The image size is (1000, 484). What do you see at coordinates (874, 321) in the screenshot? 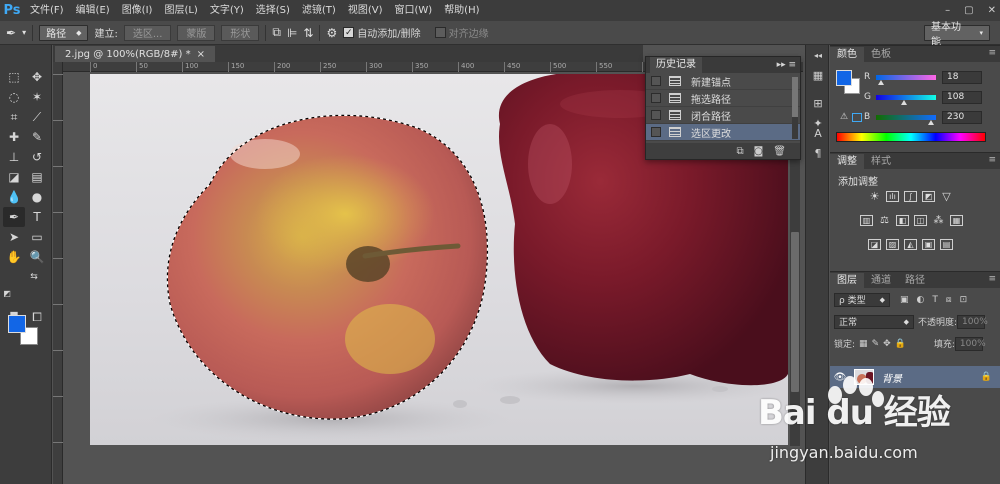
I see `blend-mode-select: 正常 ◆` at bounding box center [874, 321].